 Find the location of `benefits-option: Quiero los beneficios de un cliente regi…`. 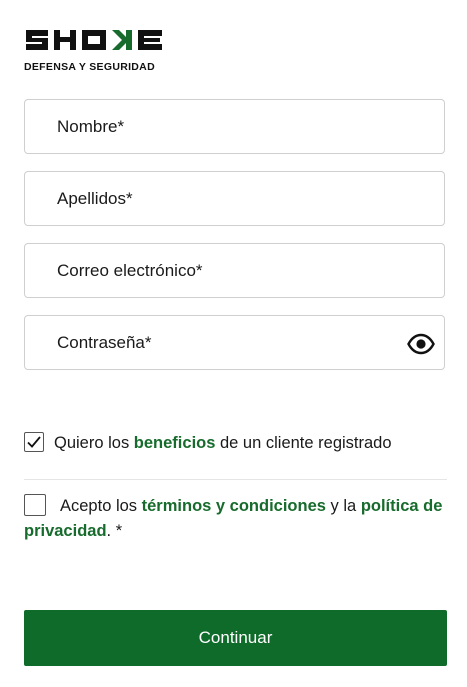

benefits-option: Quiero los beneficios de un cliente regi… is located at coordinates (236, 443).